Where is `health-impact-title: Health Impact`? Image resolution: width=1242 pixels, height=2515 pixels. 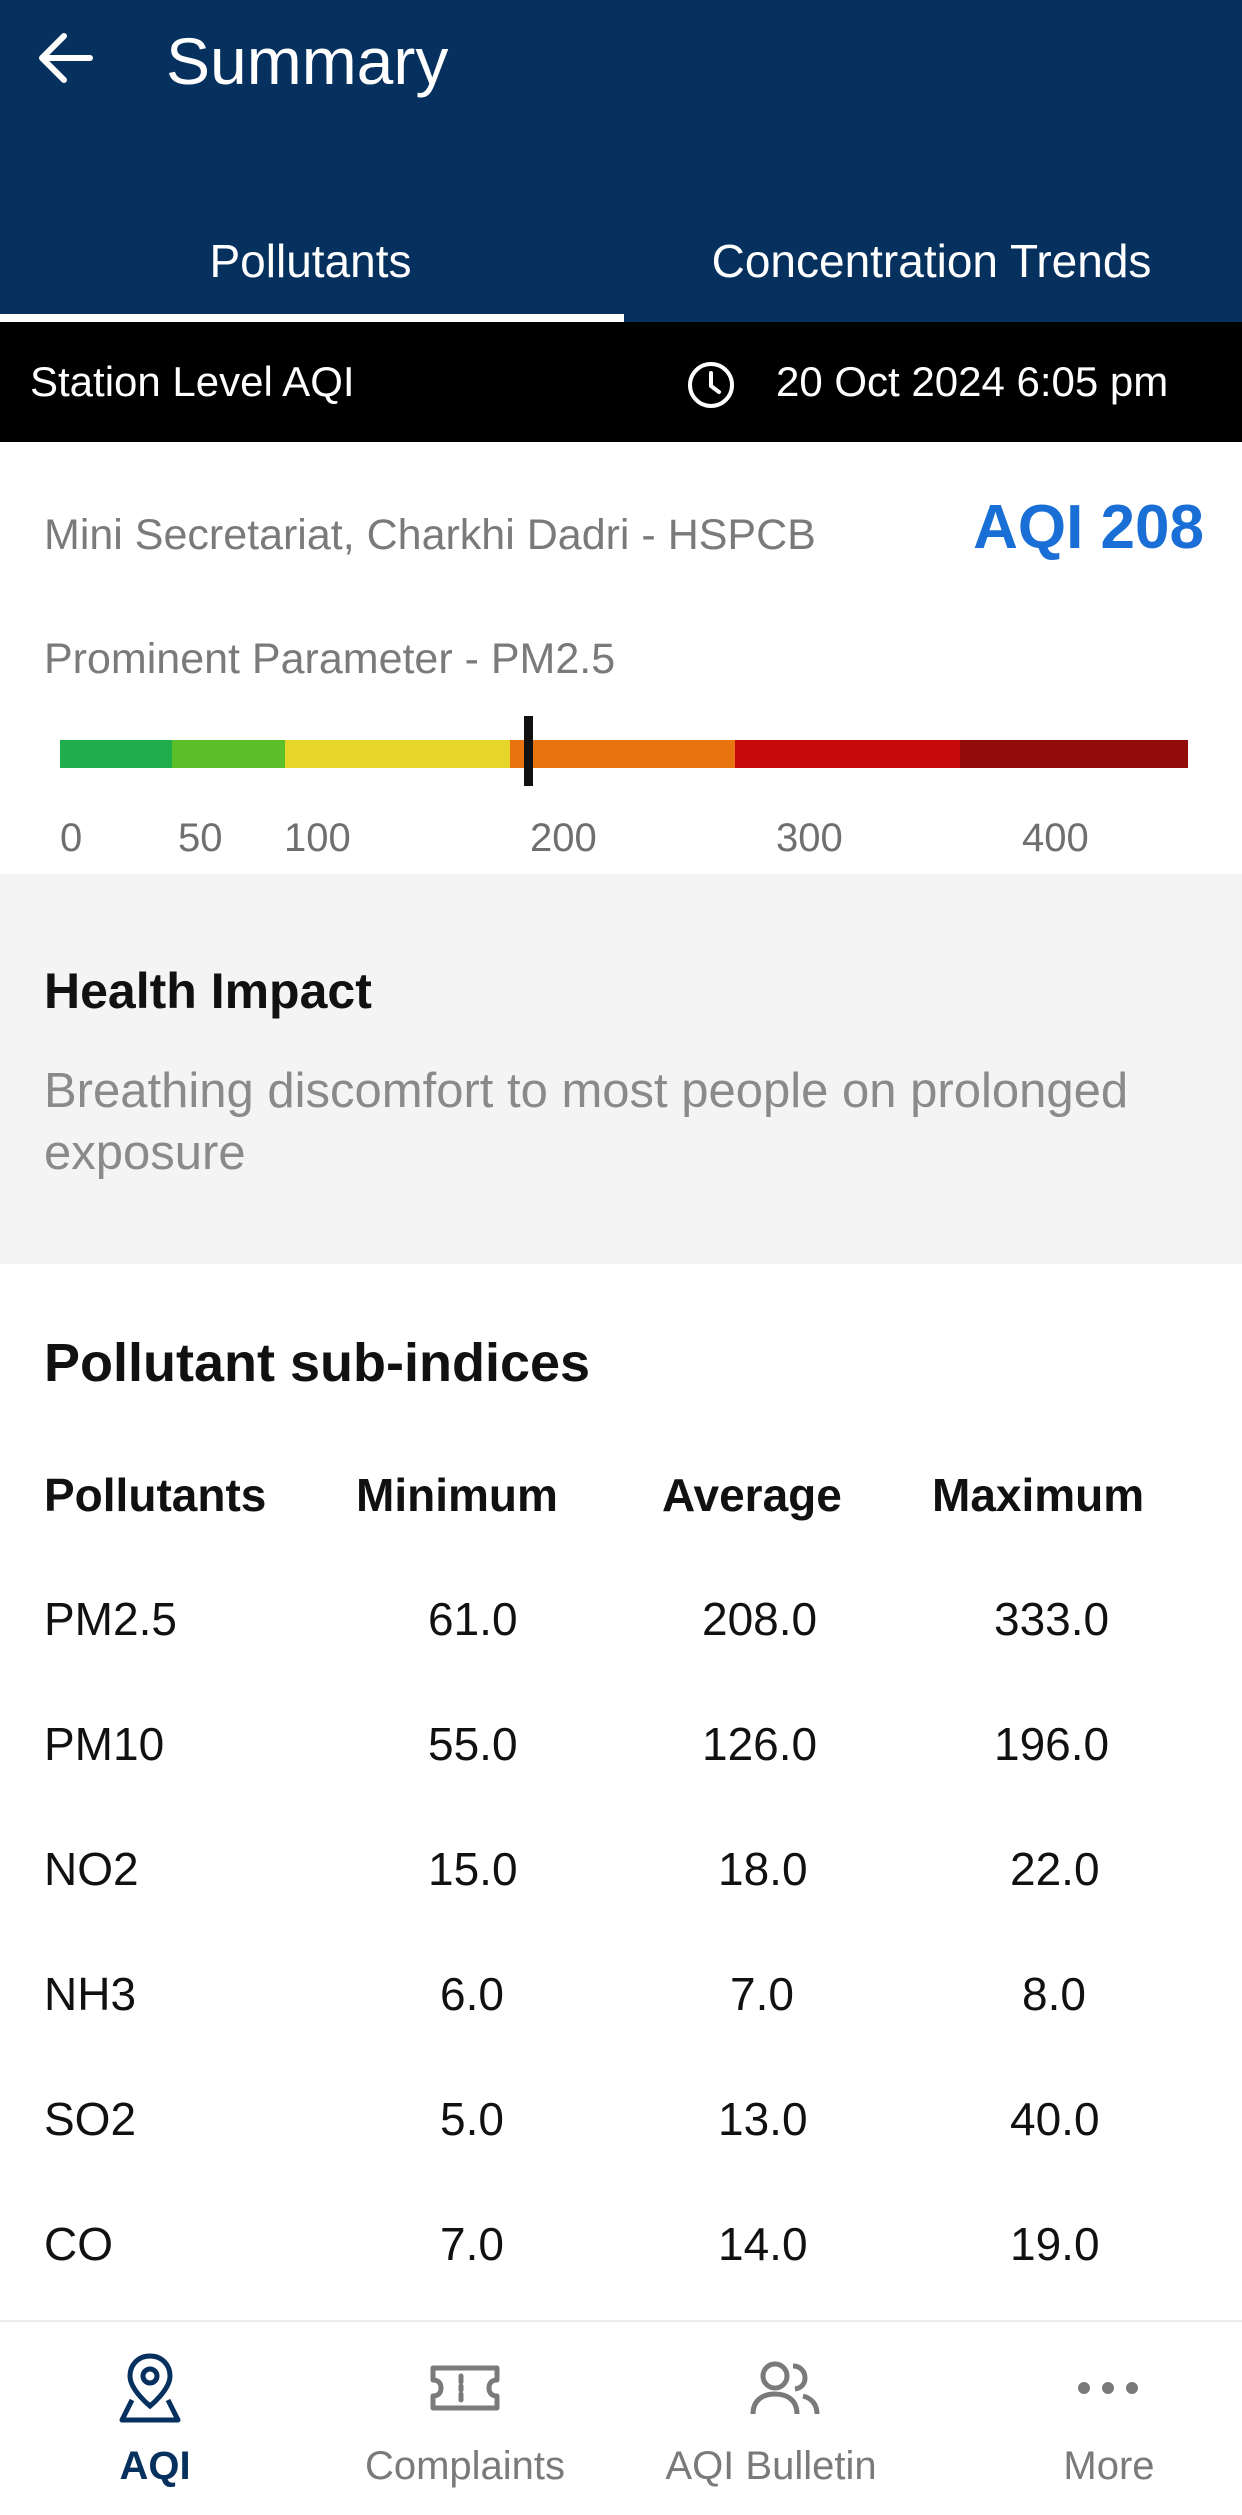
health-impact-title: Health Impact is located at coordinates (208, 991).